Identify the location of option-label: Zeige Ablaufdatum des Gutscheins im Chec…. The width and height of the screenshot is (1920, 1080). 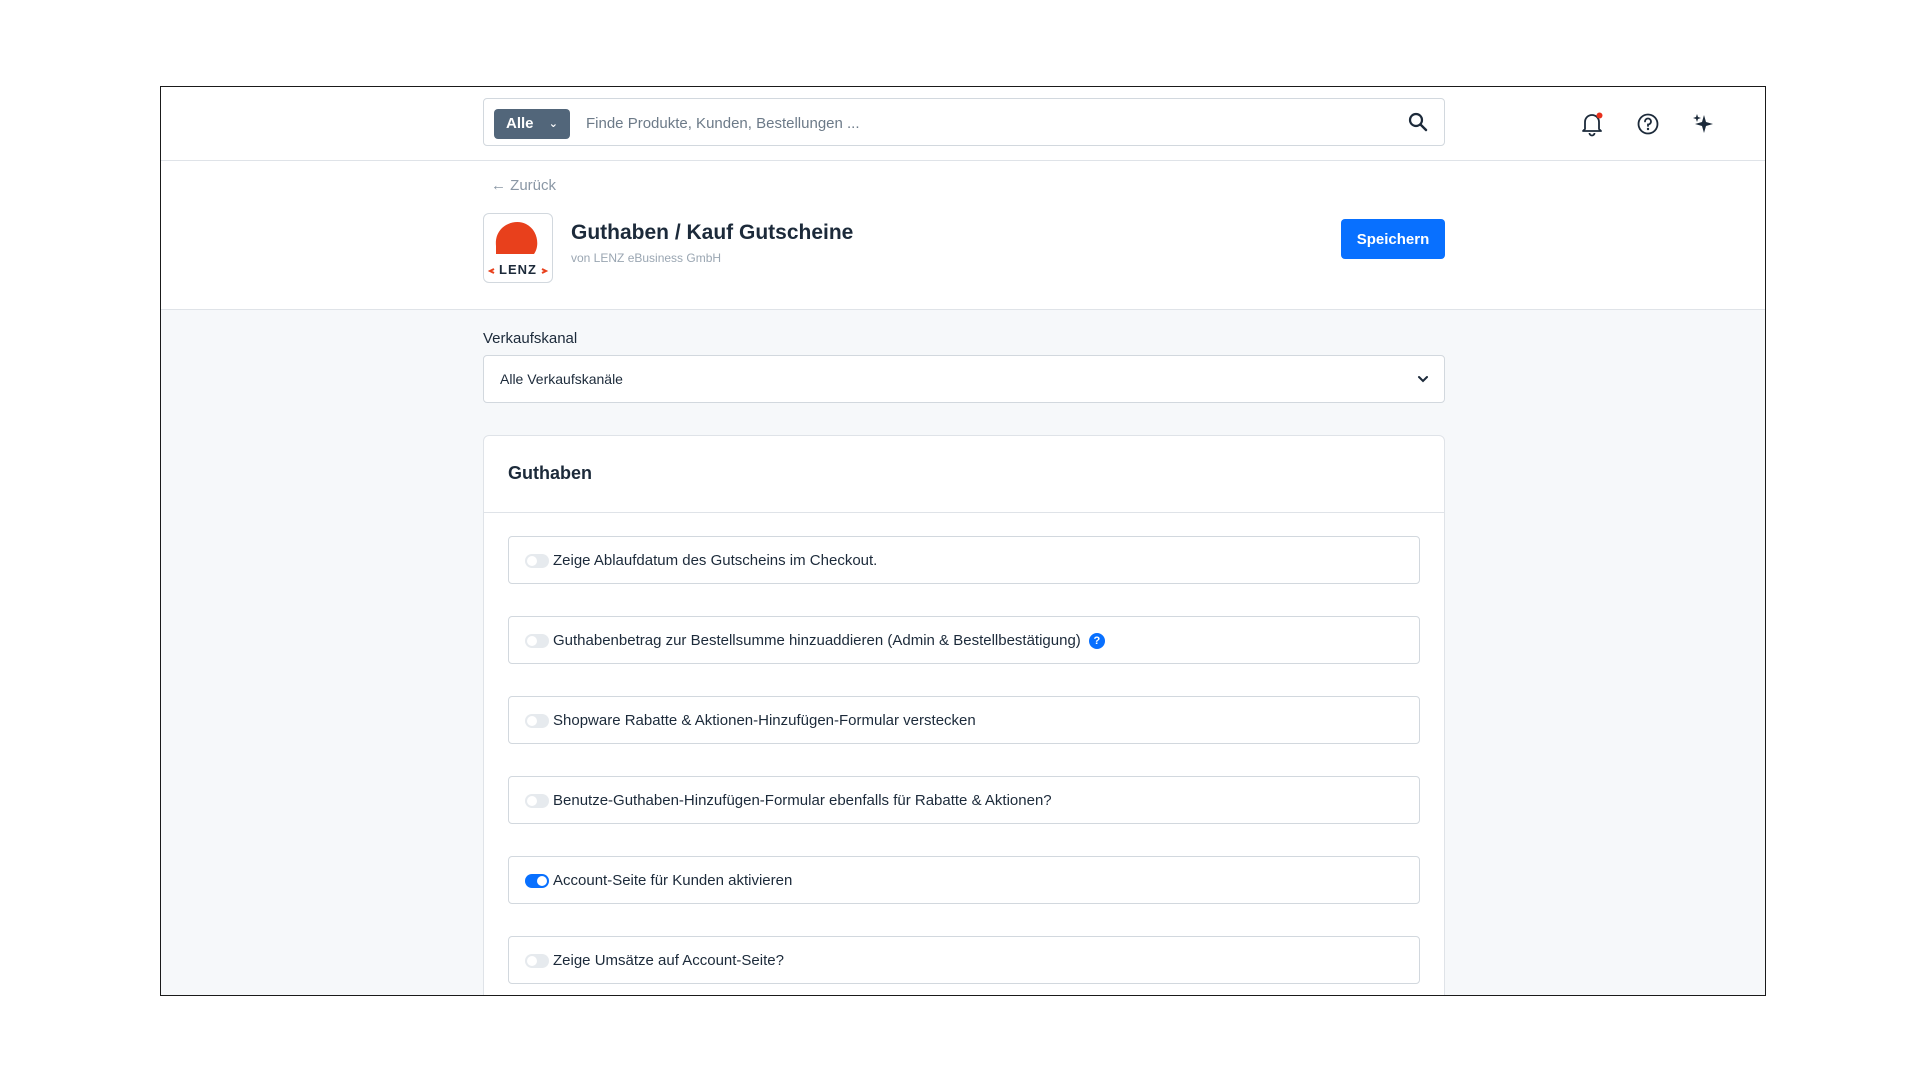
(715, 560).